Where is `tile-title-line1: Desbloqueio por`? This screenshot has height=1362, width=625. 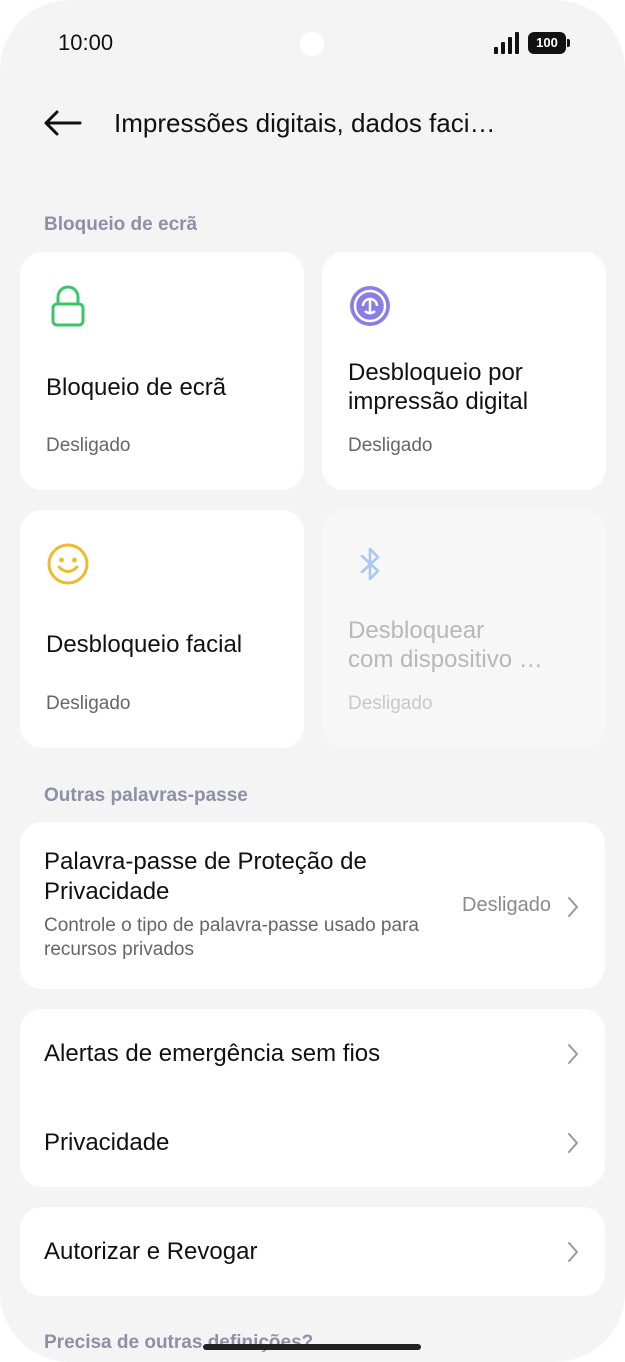
tile-title-line1: Desbloqueio por is located at coordinates (435, 372).